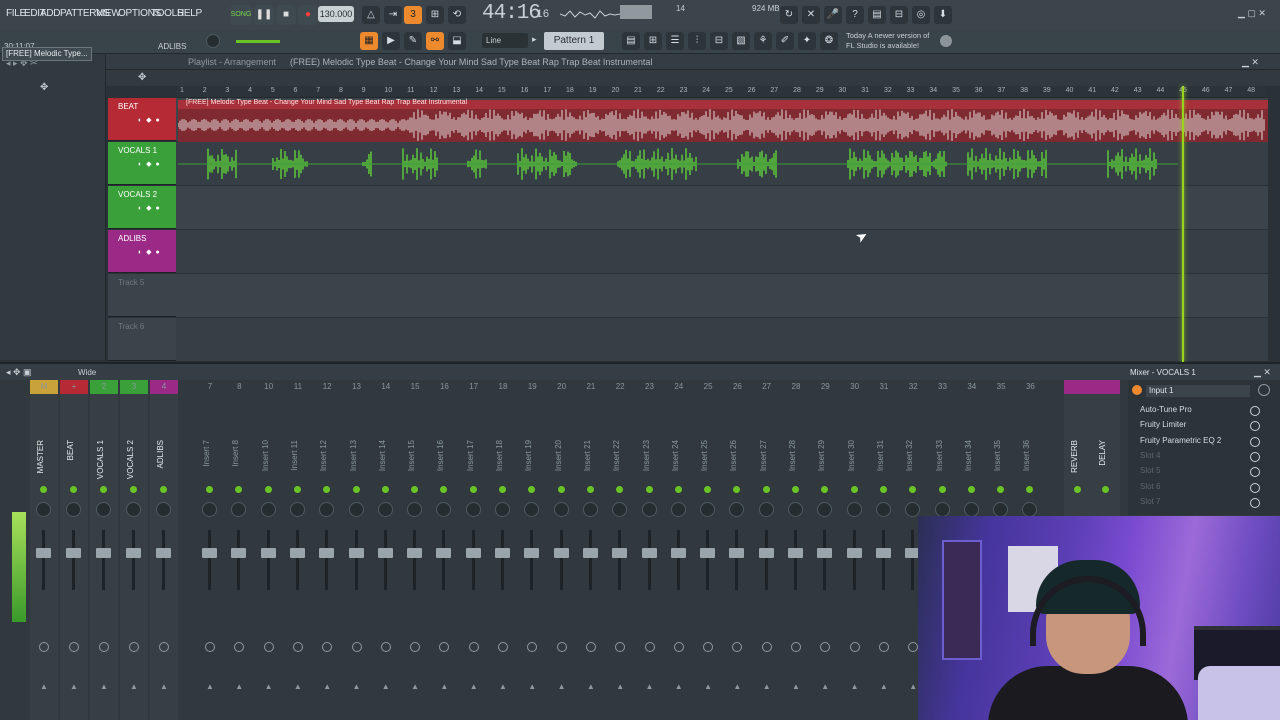 The image size is (1280, 720). What do you see at coordinates (415, 550) in the screenshot?
I see `mixer-strip: 15 Insert 15 ▲` at bounding box center [415, 550].